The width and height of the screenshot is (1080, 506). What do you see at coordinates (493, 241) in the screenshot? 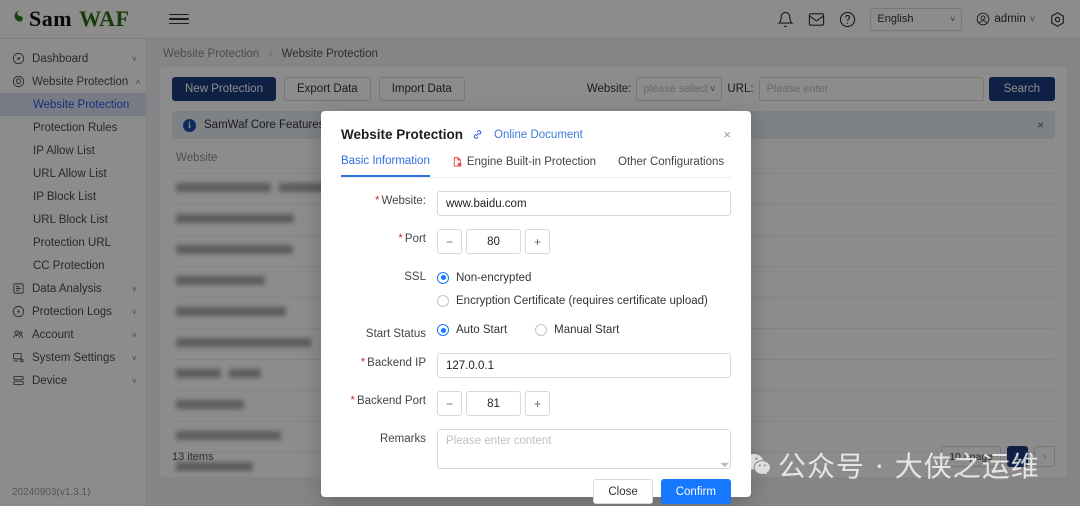
I see `port-input: 80` at bounding box center [493, 241].